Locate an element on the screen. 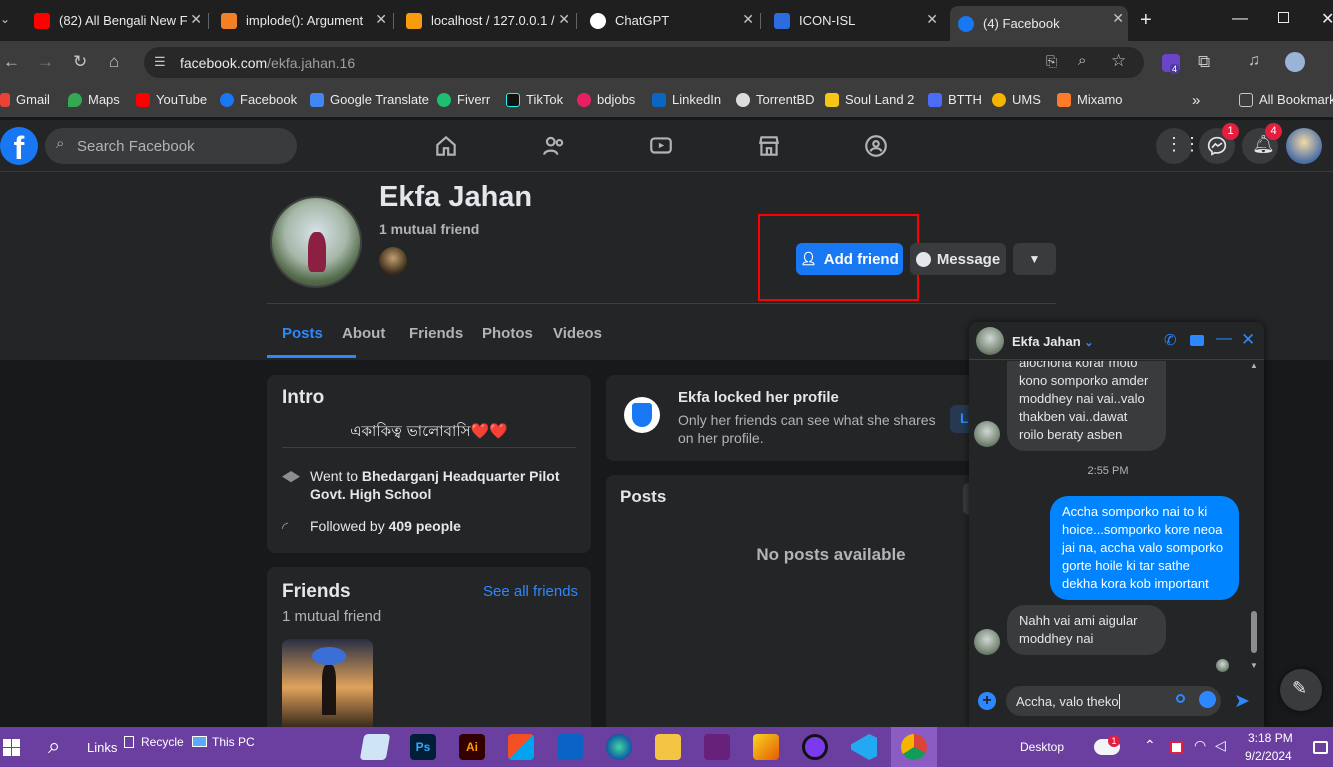 The image size is (1333, 767). extensions-puzzle-icon: ⧉ is located at coordinates (1204, 62).